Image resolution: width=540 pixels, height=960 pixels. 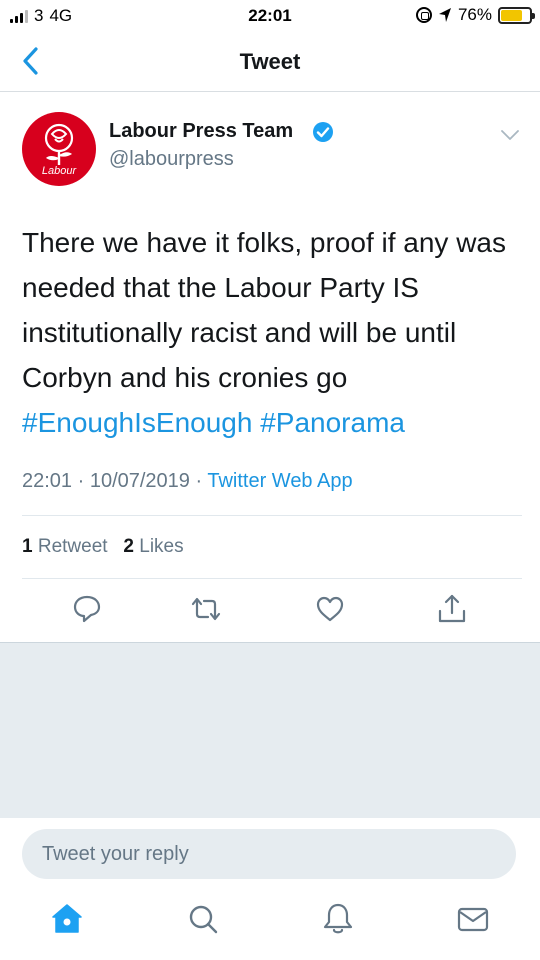 What do you see at coordinates (510, 135) in the screenshot?
I see `chevron-down-icon` at bounding box center [510, 135].